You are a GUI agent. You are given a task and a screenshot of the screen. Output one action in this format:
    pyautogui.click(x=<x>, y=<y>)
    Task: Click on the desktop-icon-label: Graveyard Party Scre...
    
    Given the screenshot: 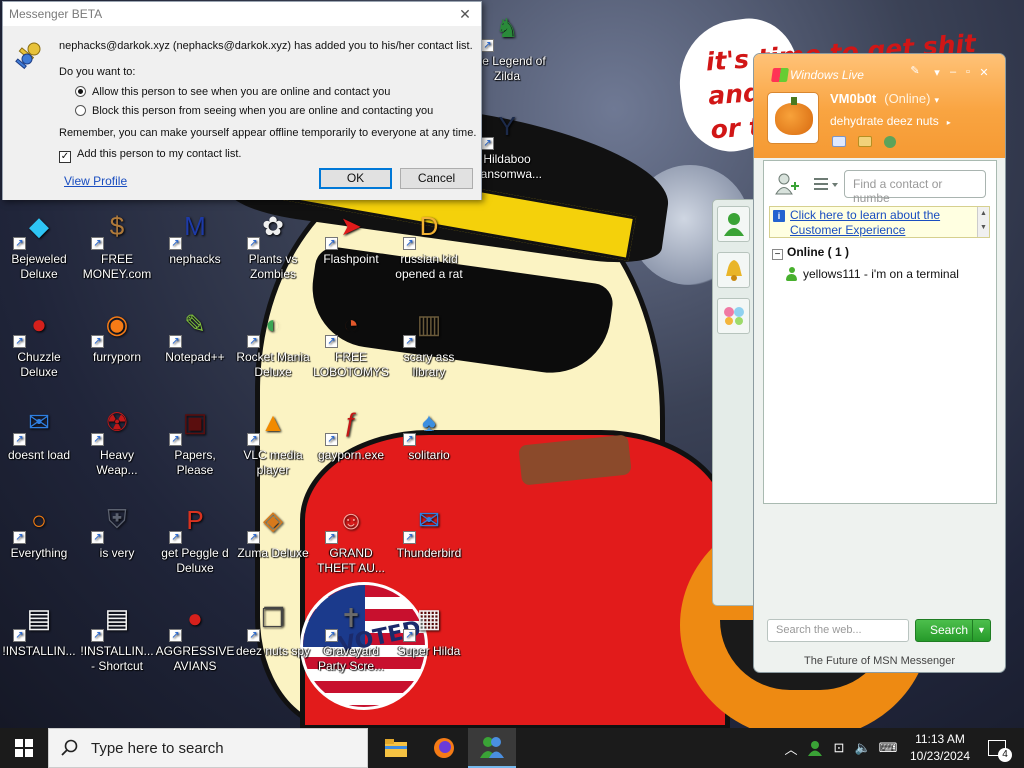 What is the action you would take?
    pyautogui.click(x=351, y=658)
    